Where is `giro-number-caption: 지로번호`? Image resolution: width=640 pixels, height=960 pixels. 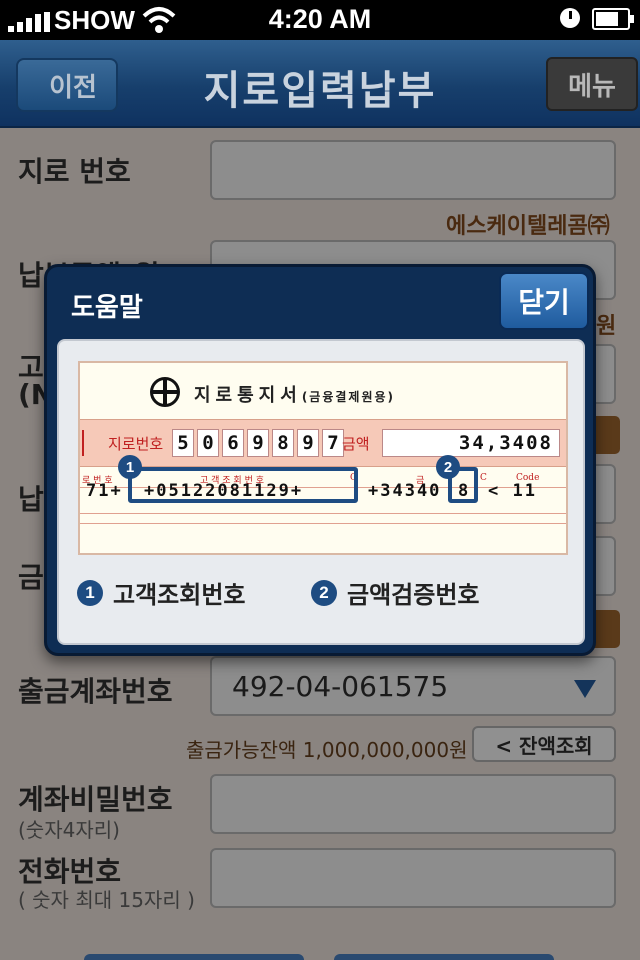 giro-number-caption: 지로번호 is located at coordinates (136, 444).